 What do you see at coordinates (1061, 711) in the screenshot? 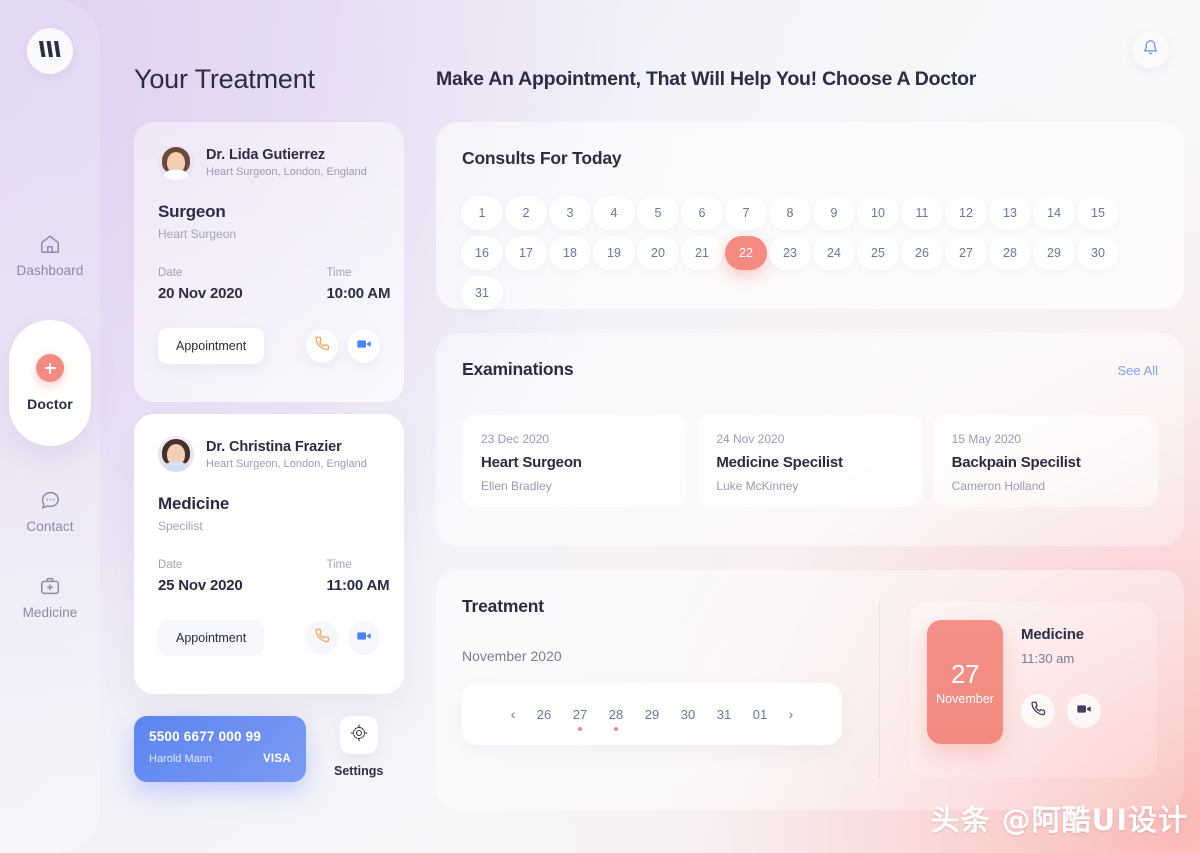
I see `appointment-actions` at bounding box center [1061, 711].